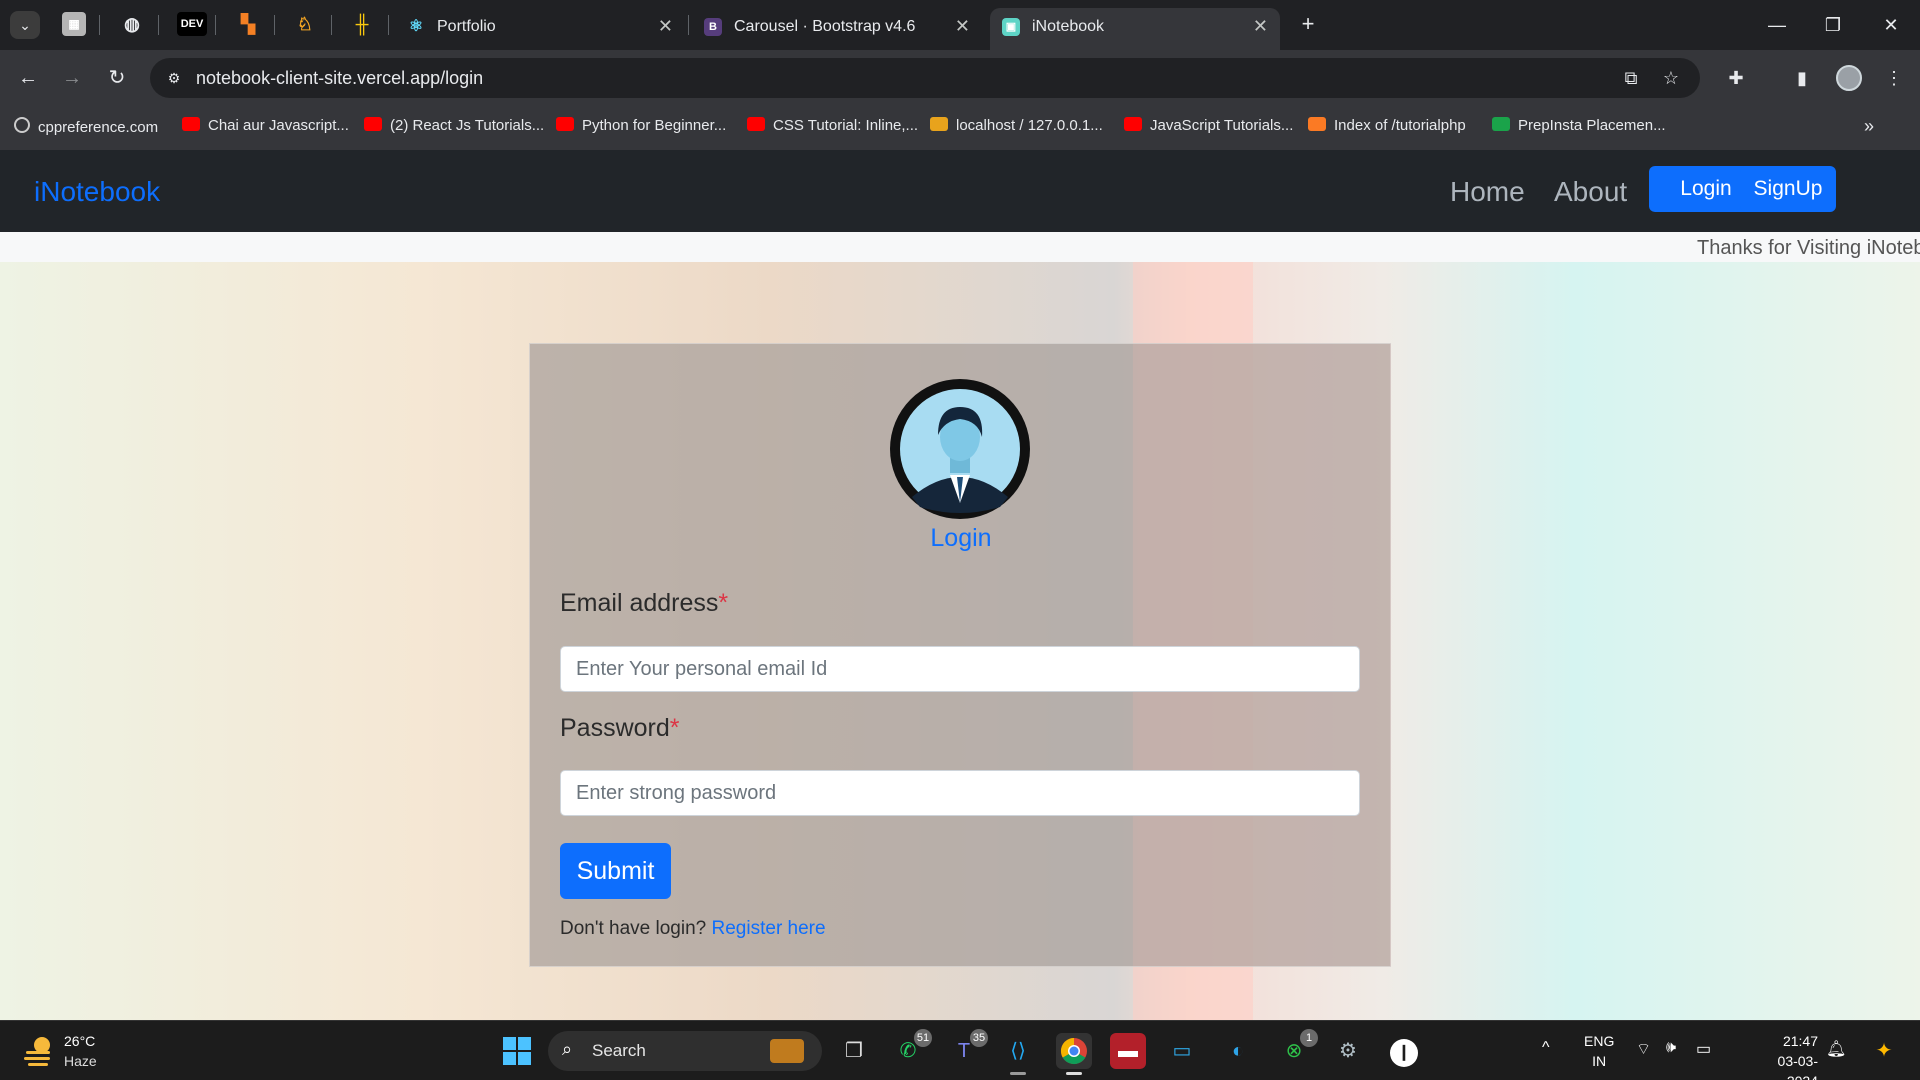 The image size is (1920, 1080). I want to click on pinned-tab-image-icon: ▦, so click(74, 24).